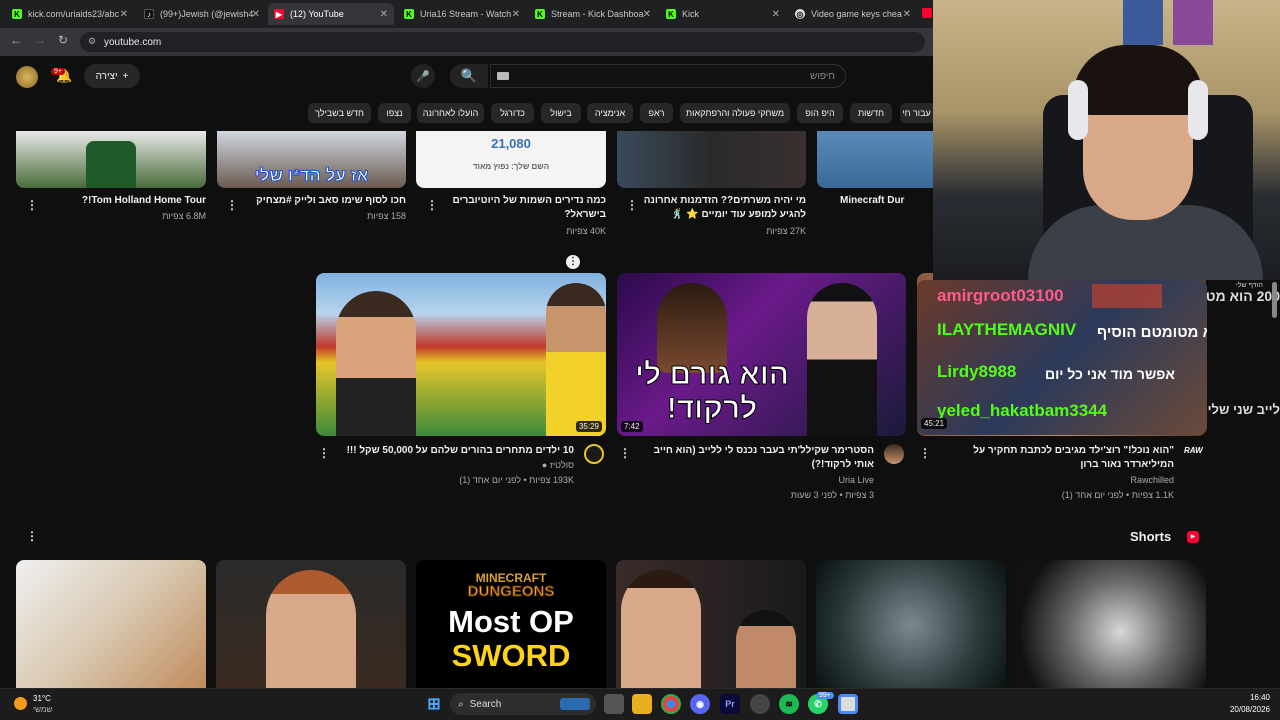  Describe the element at coordinates (691, 14) in the screenshot. I see `tab-label: Kick` at that location.